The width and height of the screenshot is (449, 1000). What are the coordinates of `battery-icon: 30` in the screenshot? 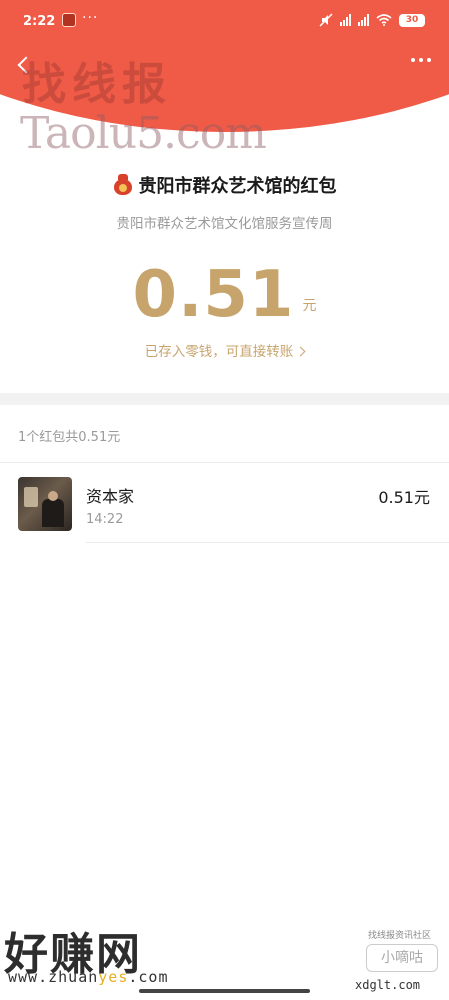 It's located at (412, 20).